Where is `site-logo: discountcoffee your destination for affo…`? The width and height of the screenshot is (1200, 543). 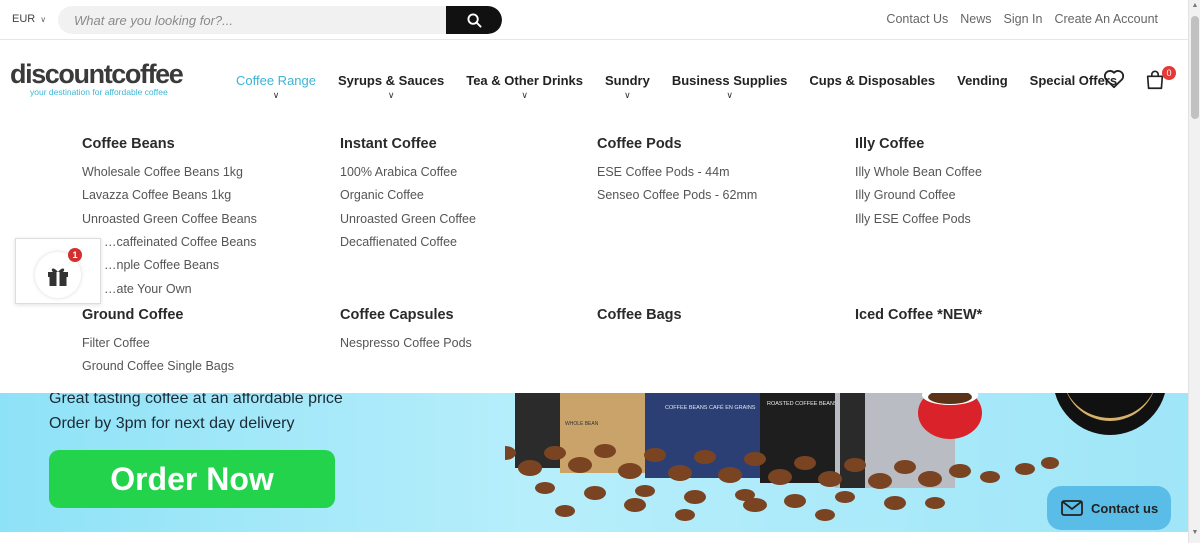 site-logo: discountcoffee your destination for affo… is located at coordinates (97, 78).